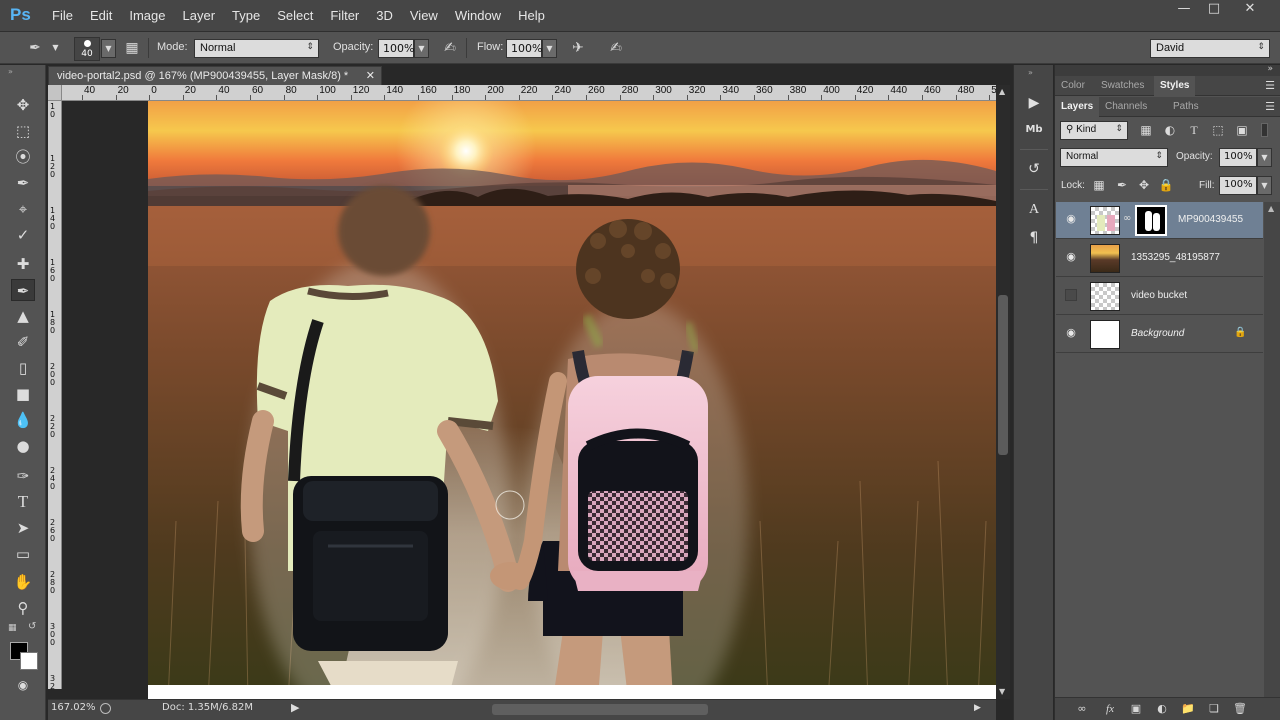  Describe the element at coordinates (1175, 257) in the screenshot. I see `layer-name: 1353295_48195877` at that location.